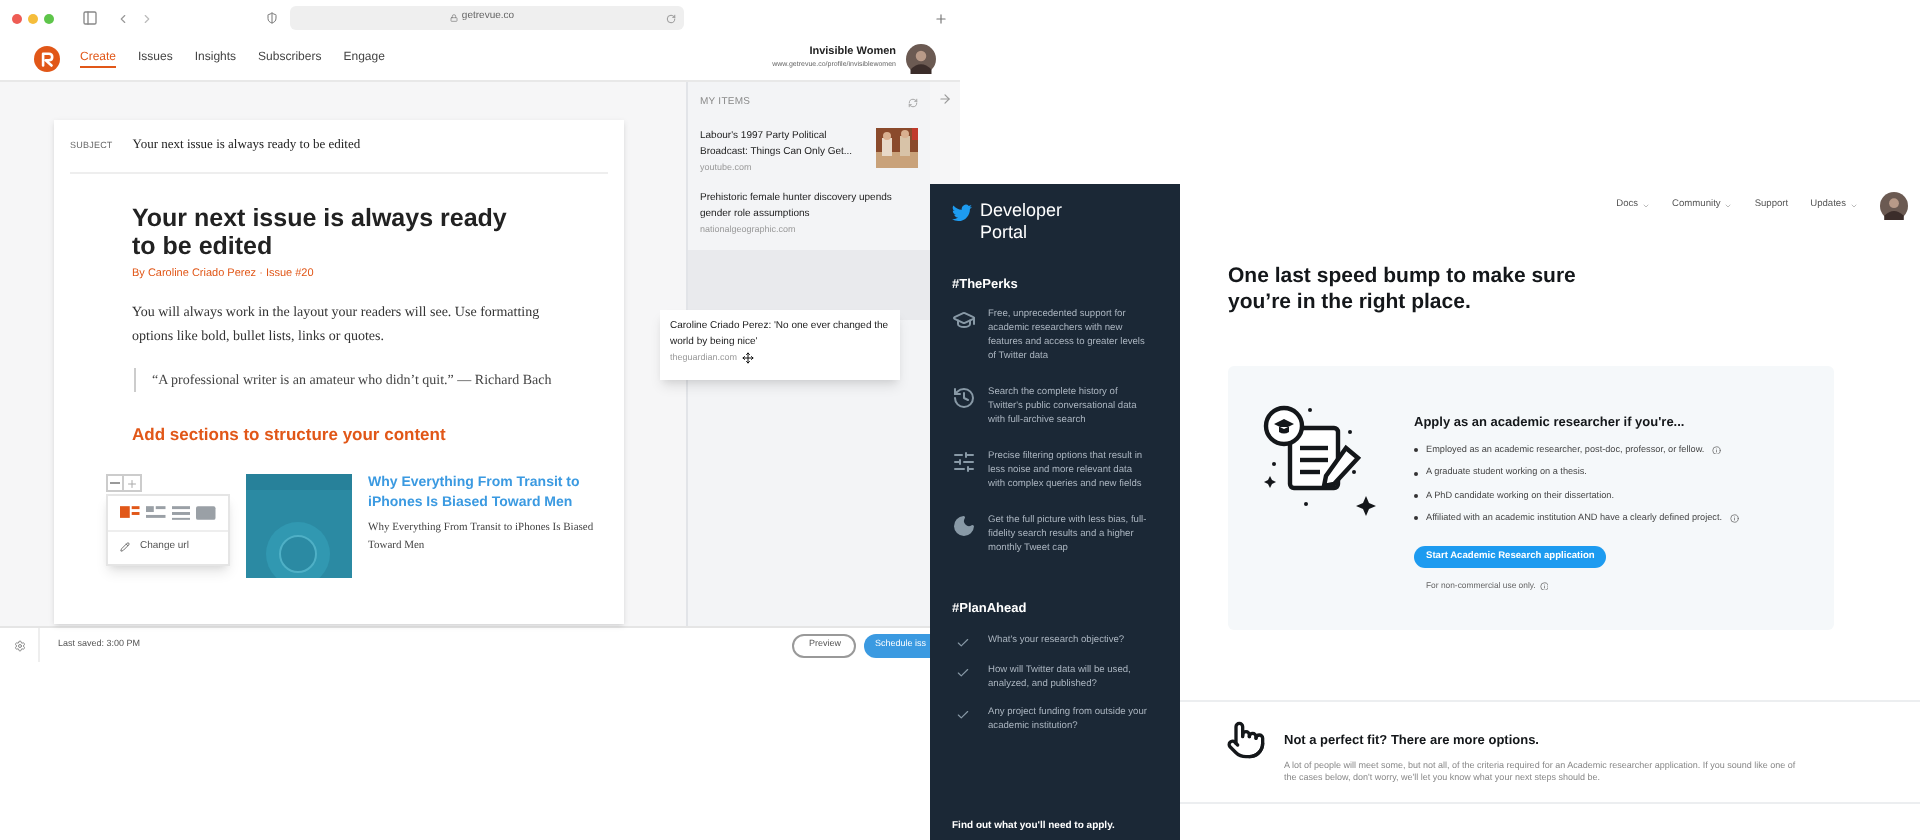  What do you see at coordinates (1403, 290) in the screenshot?
I see `page-heading: One last speed bump to make sure you’re in the right place.` at bounding box center [1403, 290].